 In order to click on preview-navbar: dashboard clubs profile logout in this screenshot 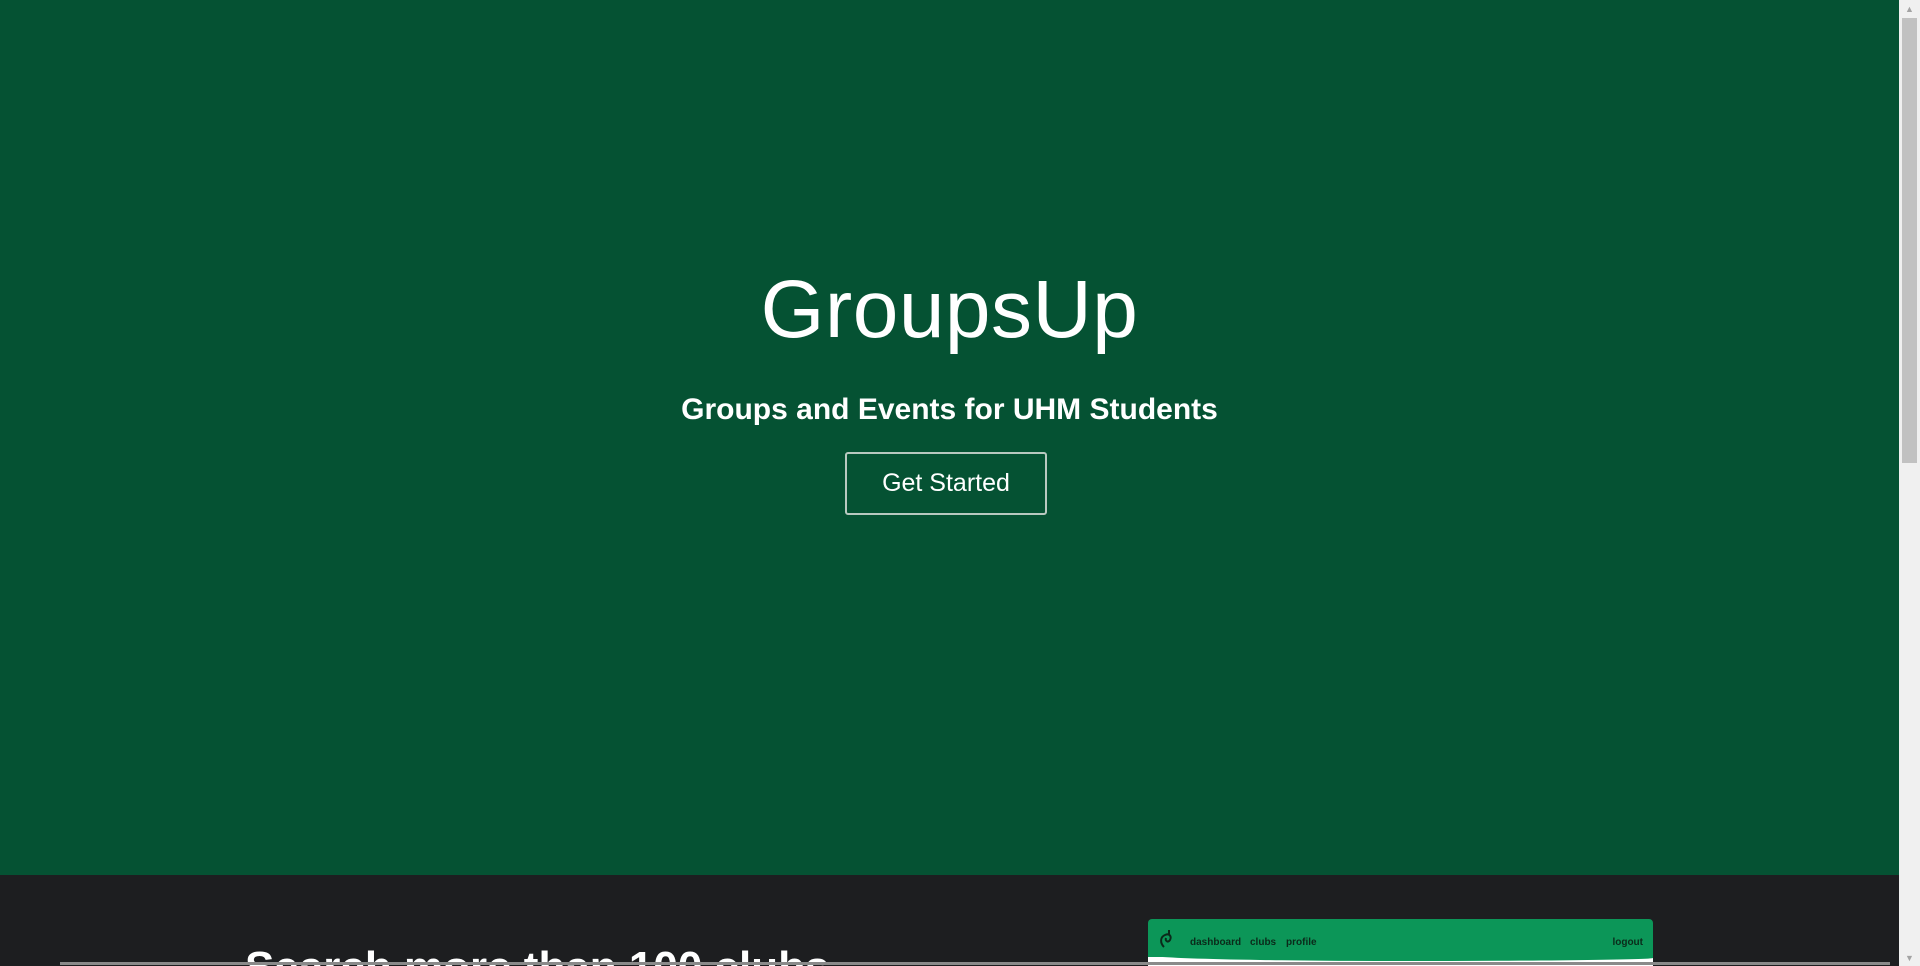, I will do `click(1400, 938)`.